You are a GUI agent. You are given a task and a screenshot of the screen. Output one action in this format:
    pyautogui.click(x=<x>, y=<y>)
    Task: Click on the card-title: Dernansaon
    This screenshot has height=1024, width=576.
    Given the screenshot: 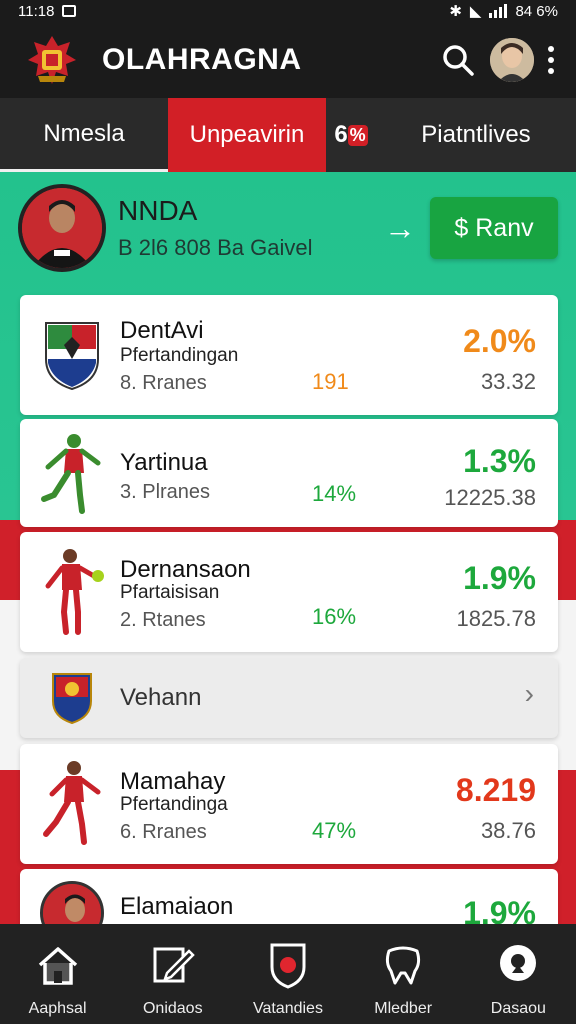 What is the action you would take?
    pyautogui.click(x=185, y=569)
    